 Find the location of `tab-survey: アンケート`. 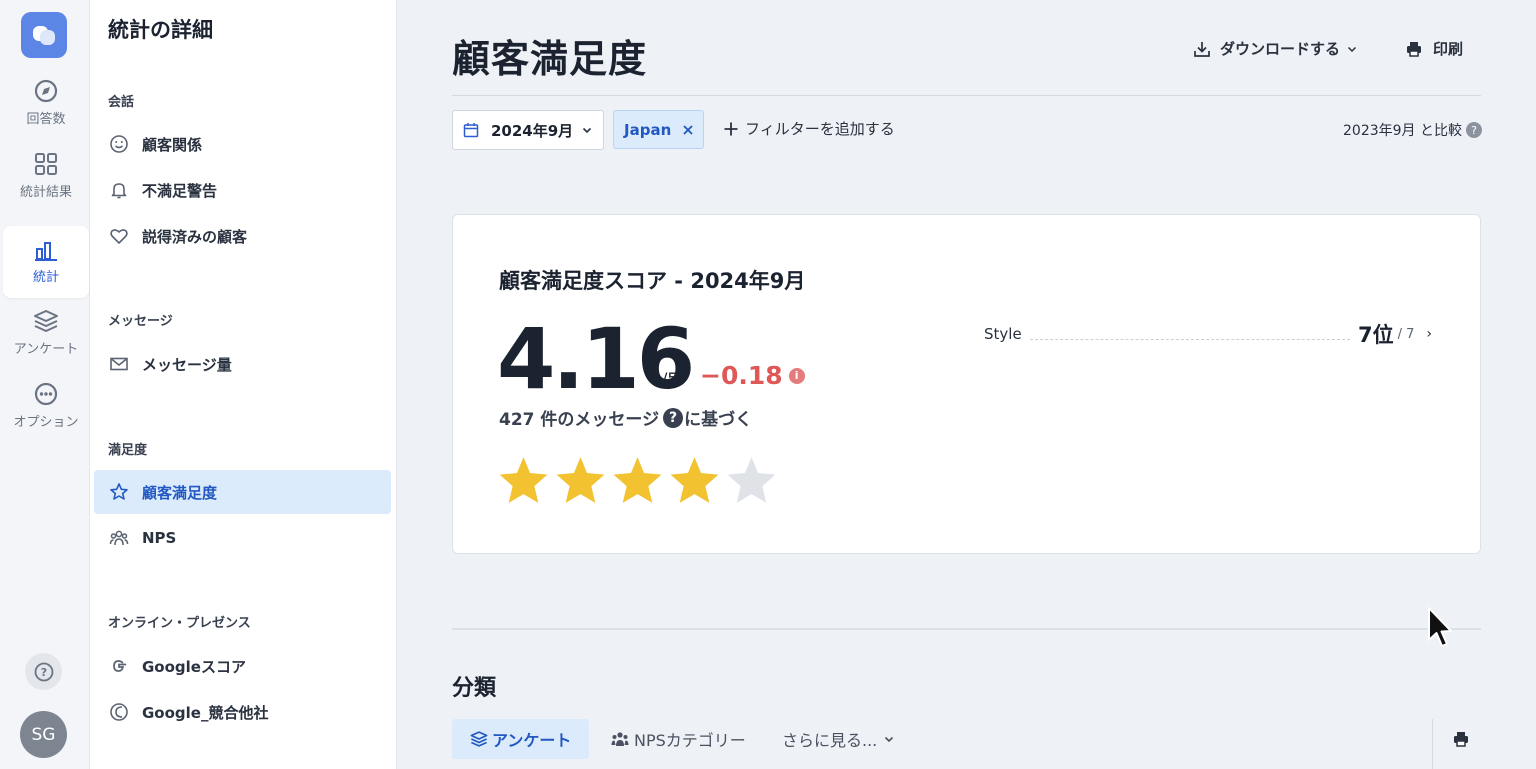

tab-survey: アンケート is located at coordinates (521, 739).